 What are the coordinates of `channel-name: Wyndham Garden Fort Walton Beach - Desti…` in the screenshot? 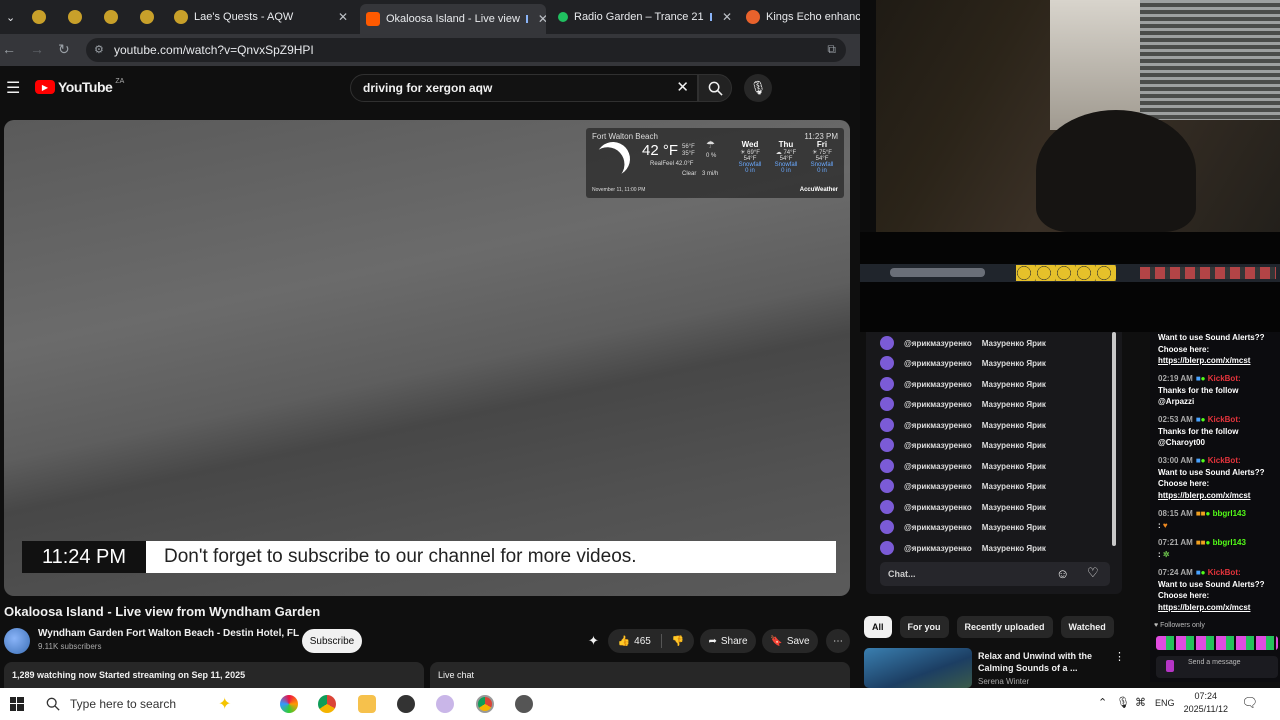 It's located at (168, 633).